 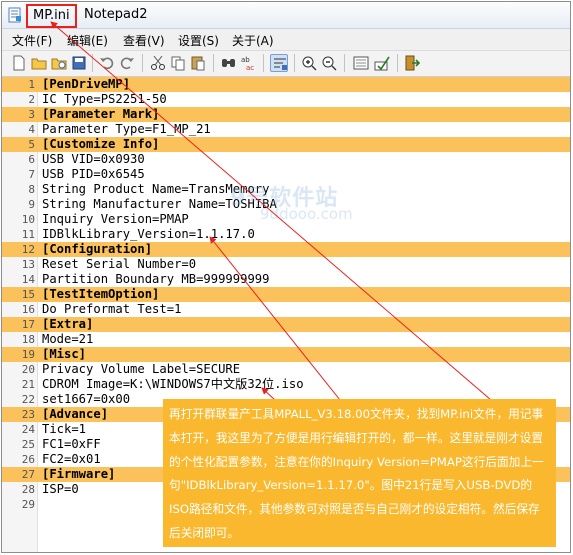 What do you see at coordinates (158, 63) in the screenshot?
I see `cut-icon` at bounding box center [158, 63].